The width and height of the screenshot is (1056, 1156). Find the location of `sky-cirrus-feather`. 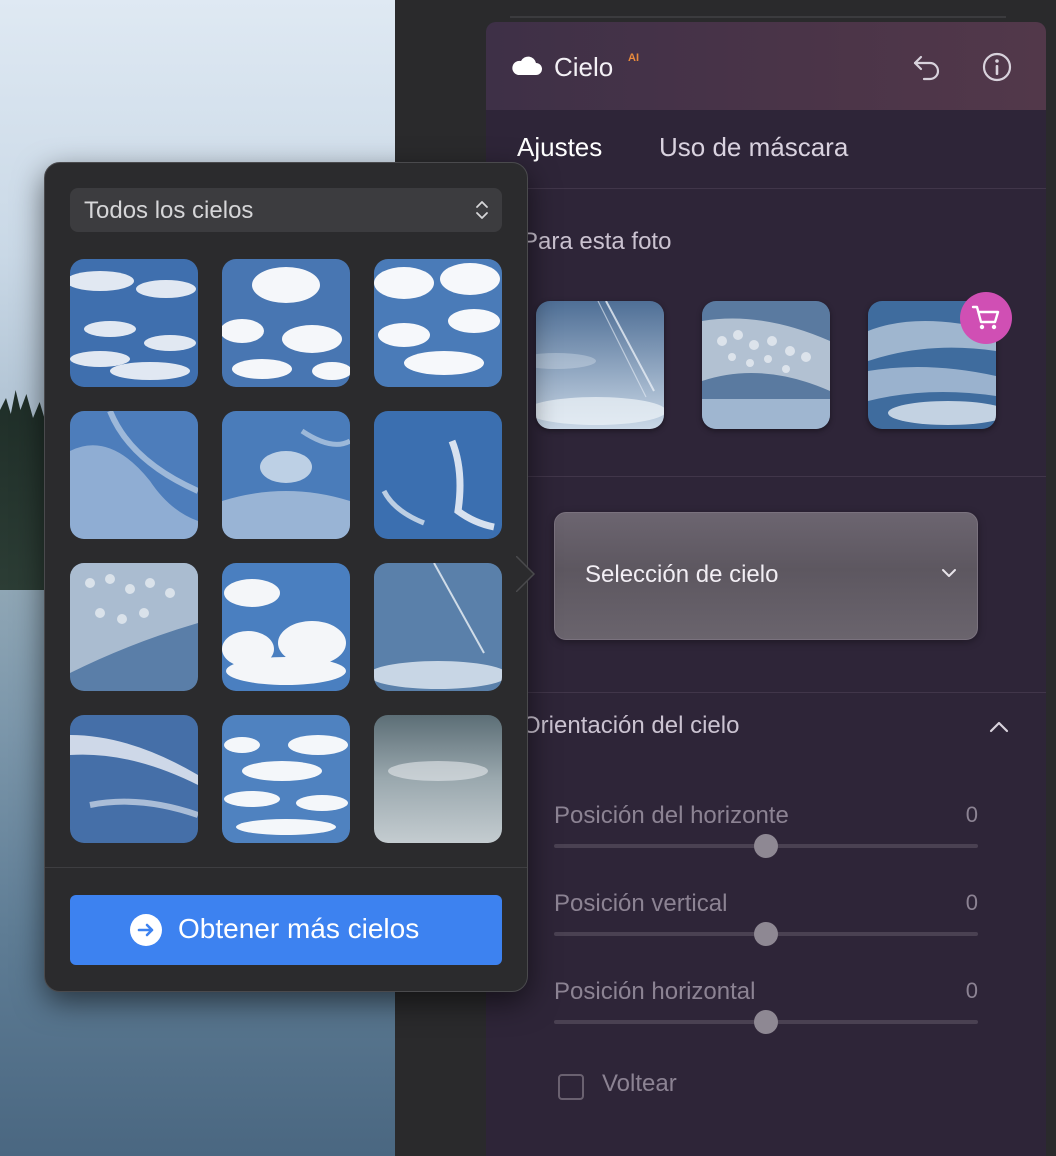

sky-cirrus-feather is located at coordinates (286, 475).